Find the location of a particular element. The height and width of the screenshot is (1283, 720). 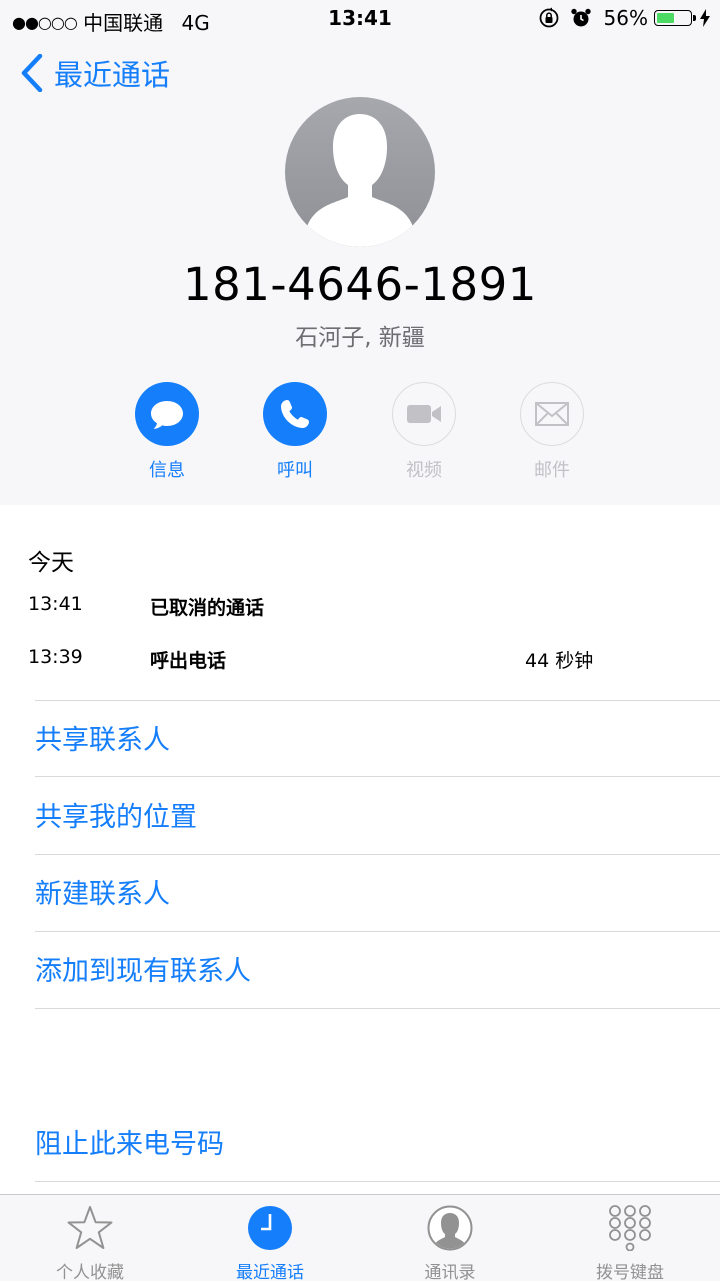

rotation-lock-icon is located at coordinates (548, 17).